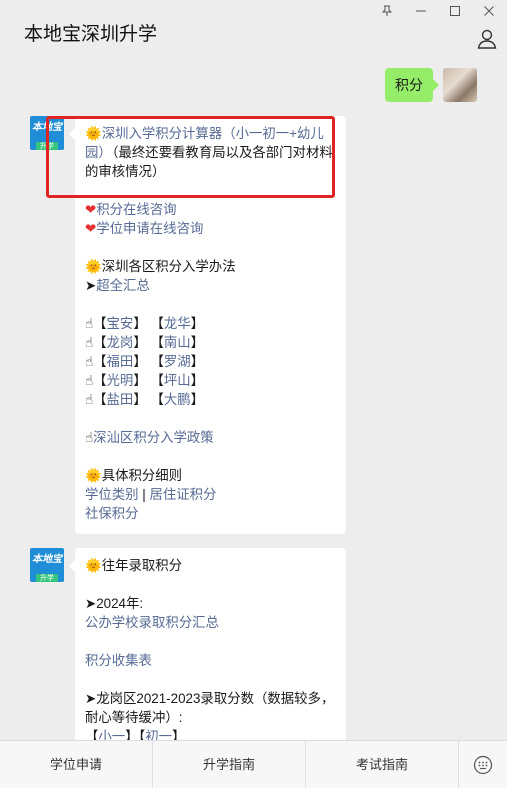 The height and width of the screenshot is (788, 507). I want to click on collection-form-link: 积分收集表, so click(118, 660).